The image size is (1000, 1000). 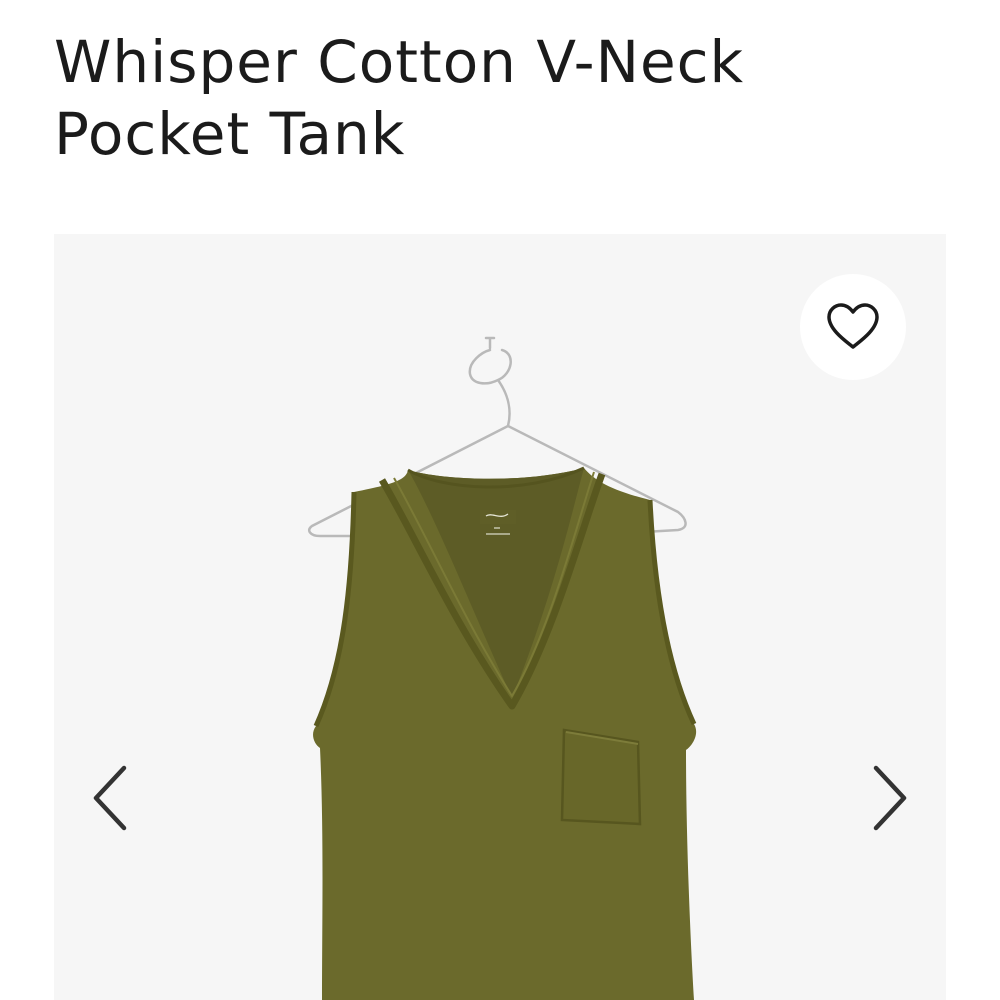 I want to click on previous-image-button, so click(x=110, y=798).